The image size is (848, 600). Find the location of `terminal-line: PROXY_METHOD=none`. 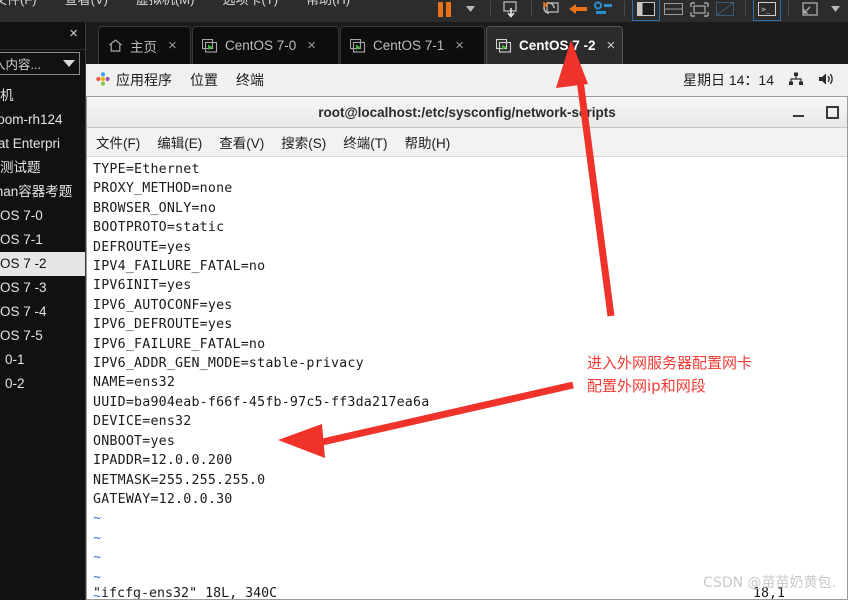

terminal-line: PROXY_METHOD=none is located at coordinates (163, 189).